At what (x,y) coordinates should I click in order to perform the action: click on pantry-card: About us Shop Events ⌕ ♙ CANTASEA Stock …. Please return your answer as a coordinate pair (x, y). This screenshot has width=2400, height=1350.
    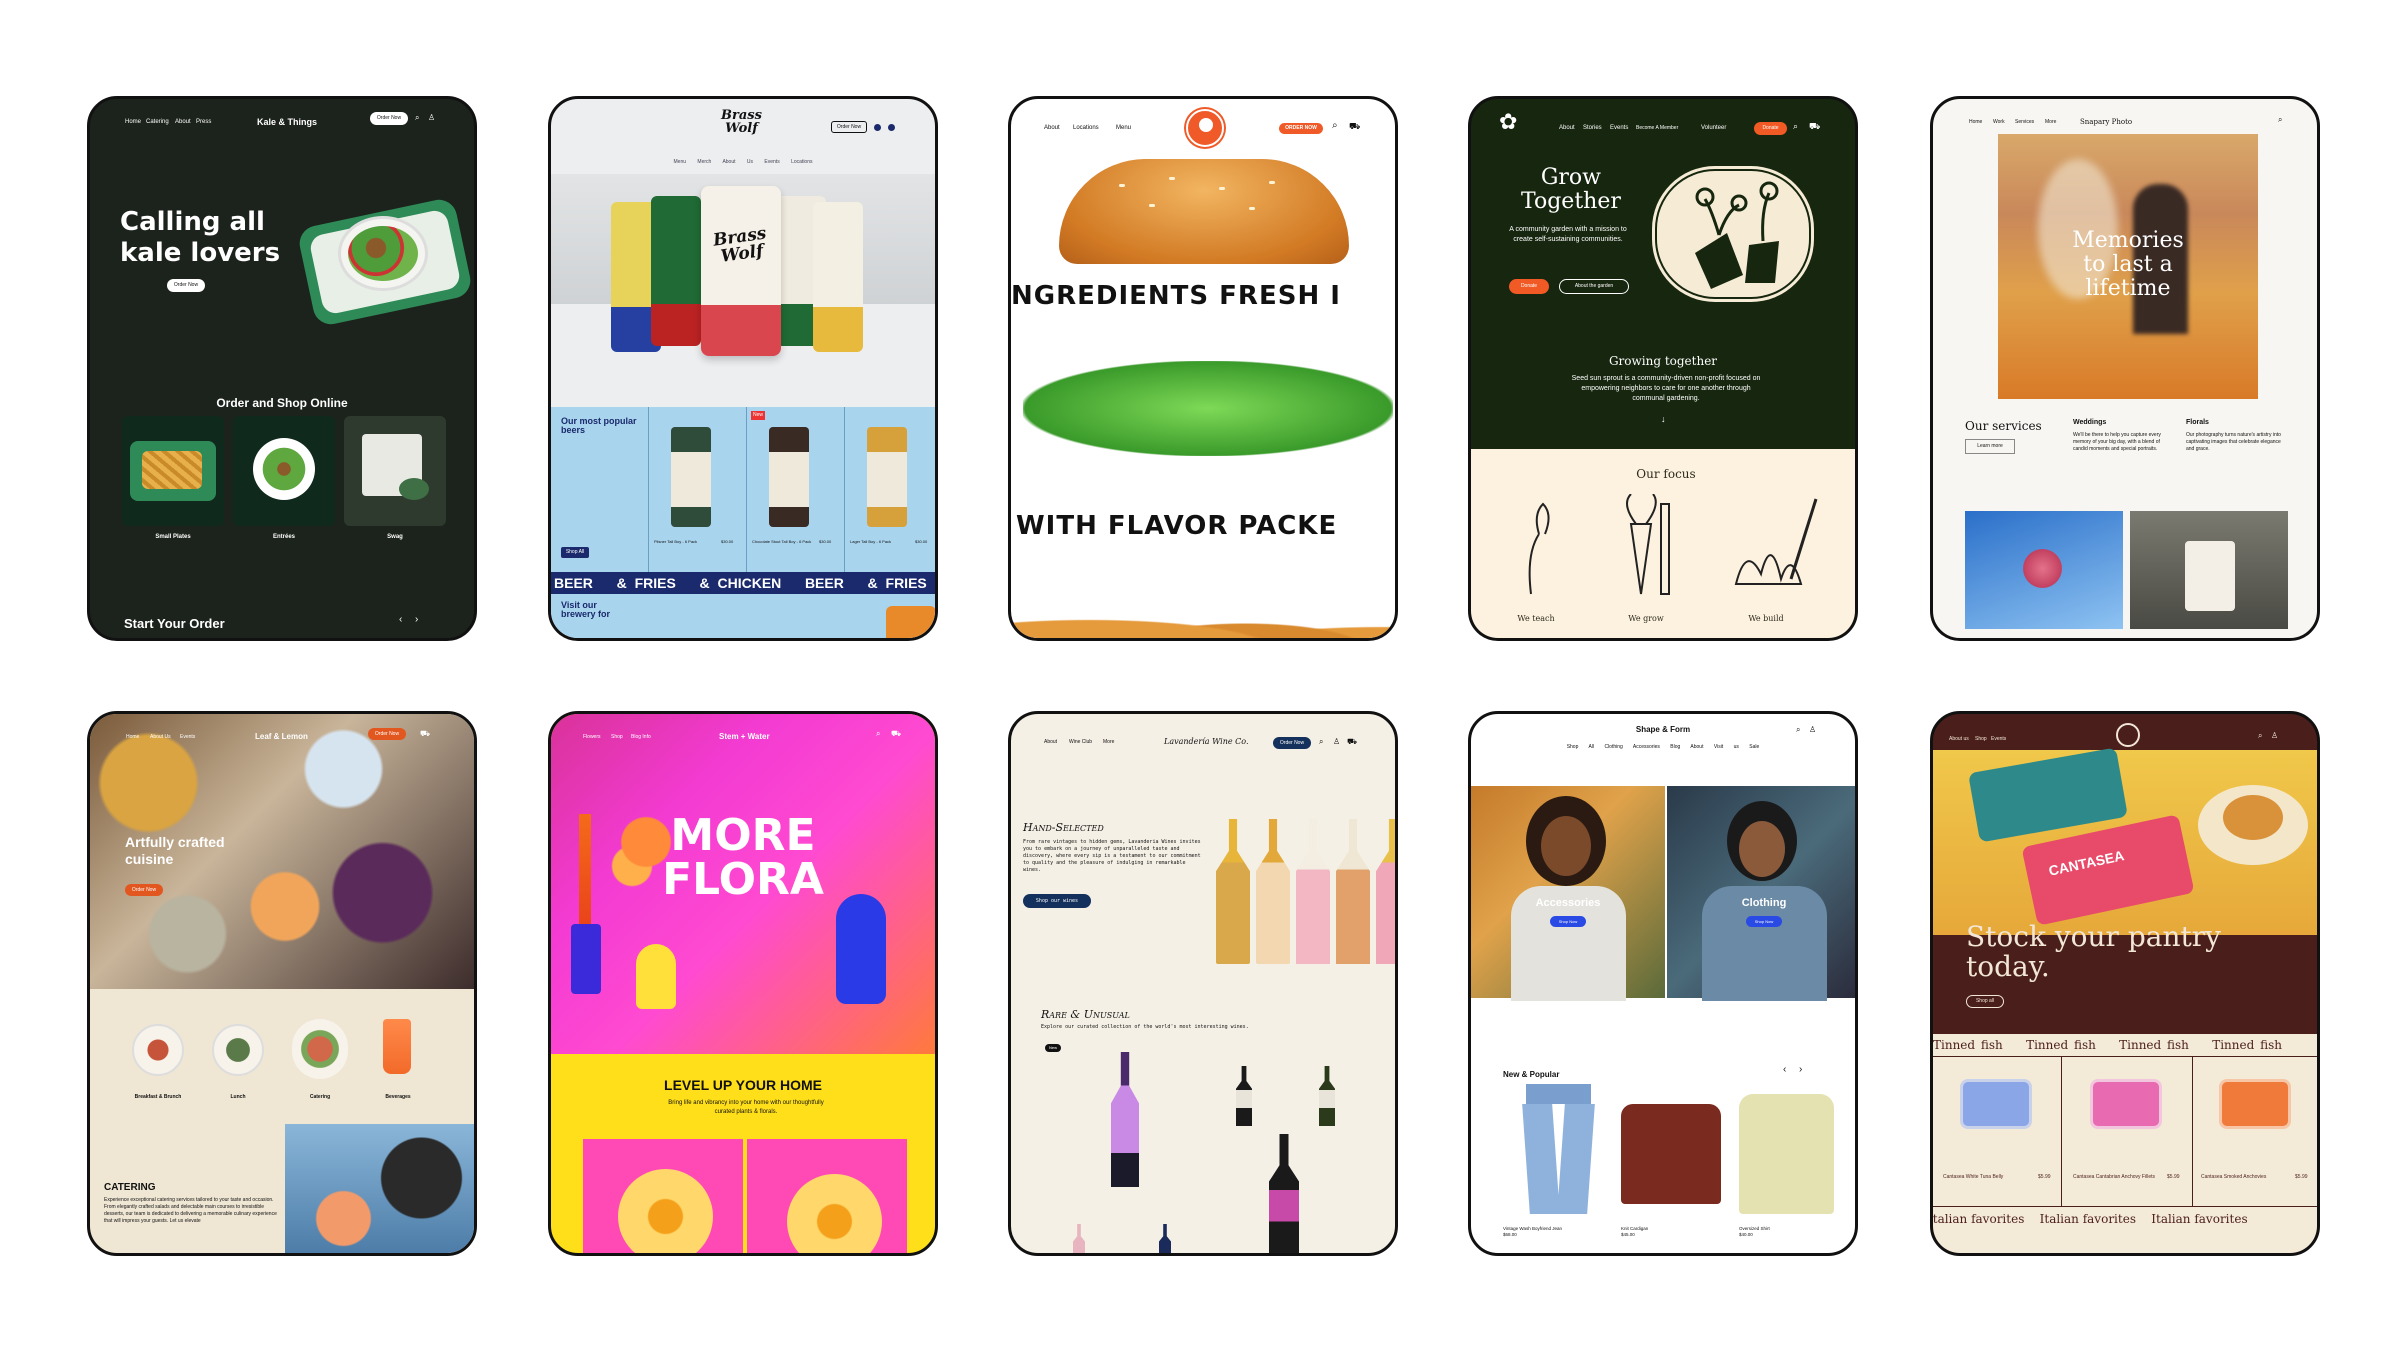
    Looking at the image, I should click on (2125, 983).